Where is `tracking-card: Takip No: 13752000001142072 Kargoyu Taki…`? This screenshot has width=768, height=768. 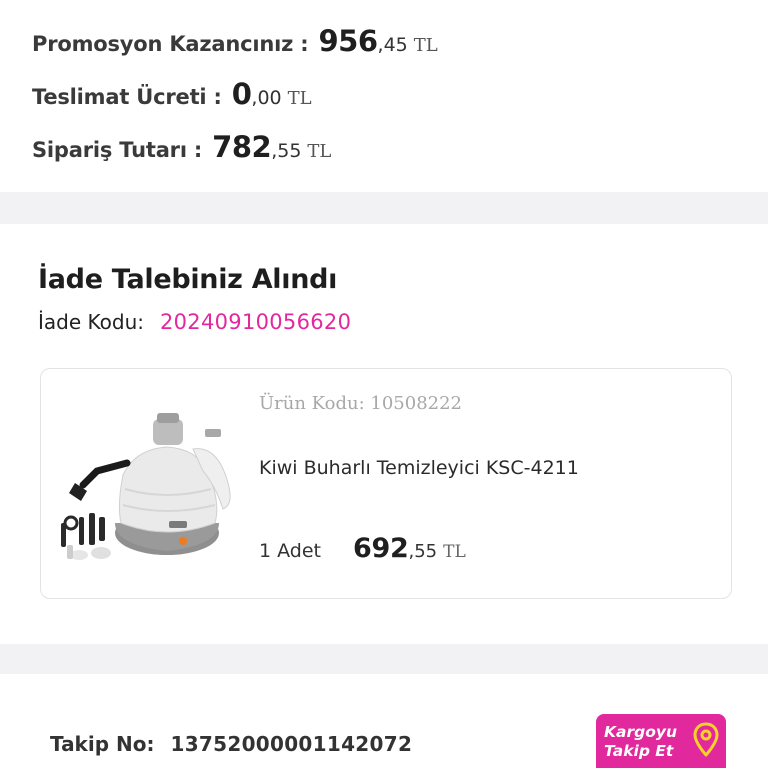
tracking-card: Takip No: 13752000001142072 Kargoyu Taki… is located at coordinates (384, 721).